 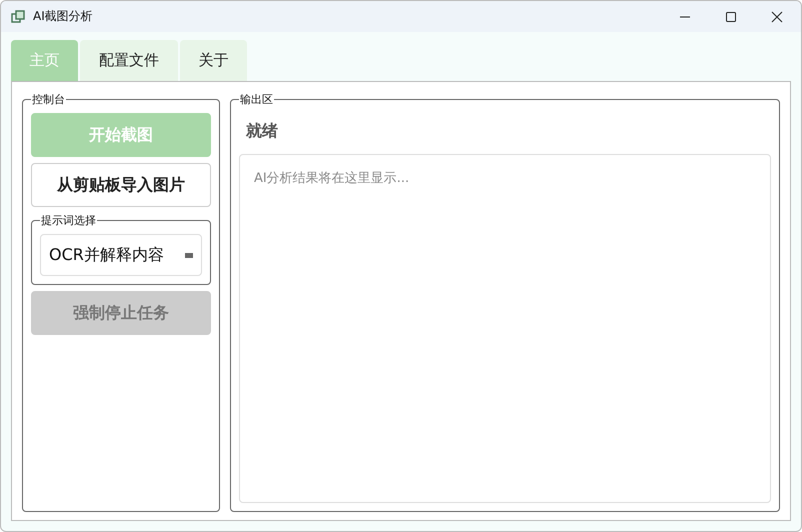 I want to click on prompt-dropdown: OCR并解释内容, so click(x=121, y=255).